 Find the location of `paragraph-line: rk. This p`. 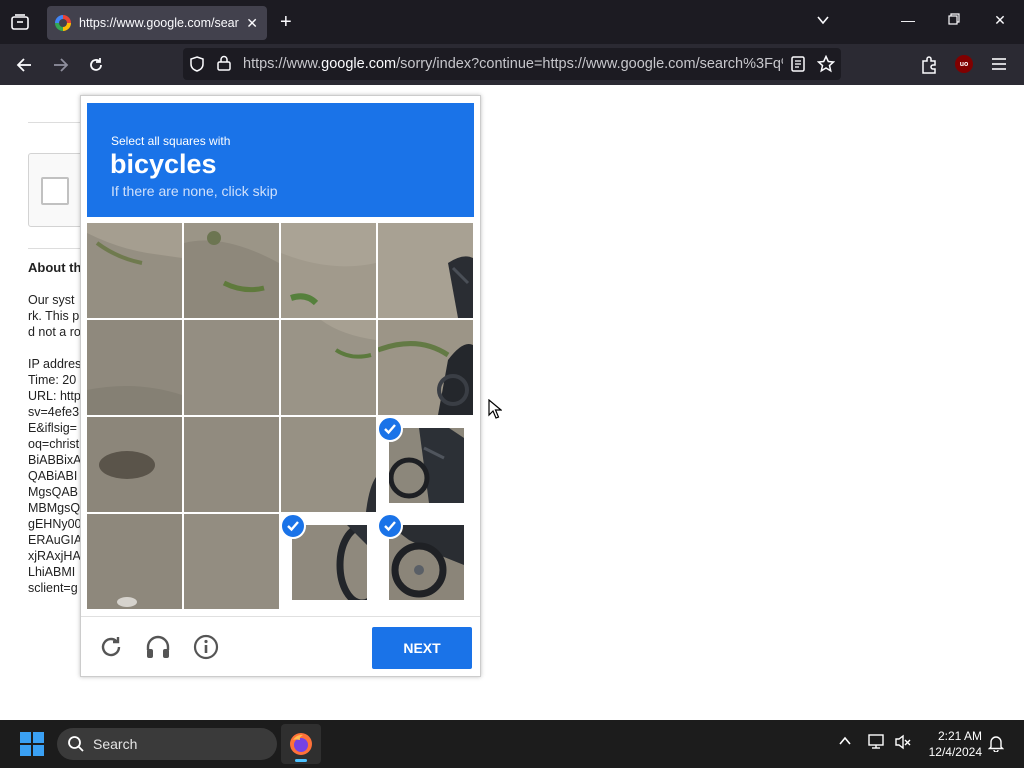

paragraph-line: rk. This p is located at coordinates (54, 316).